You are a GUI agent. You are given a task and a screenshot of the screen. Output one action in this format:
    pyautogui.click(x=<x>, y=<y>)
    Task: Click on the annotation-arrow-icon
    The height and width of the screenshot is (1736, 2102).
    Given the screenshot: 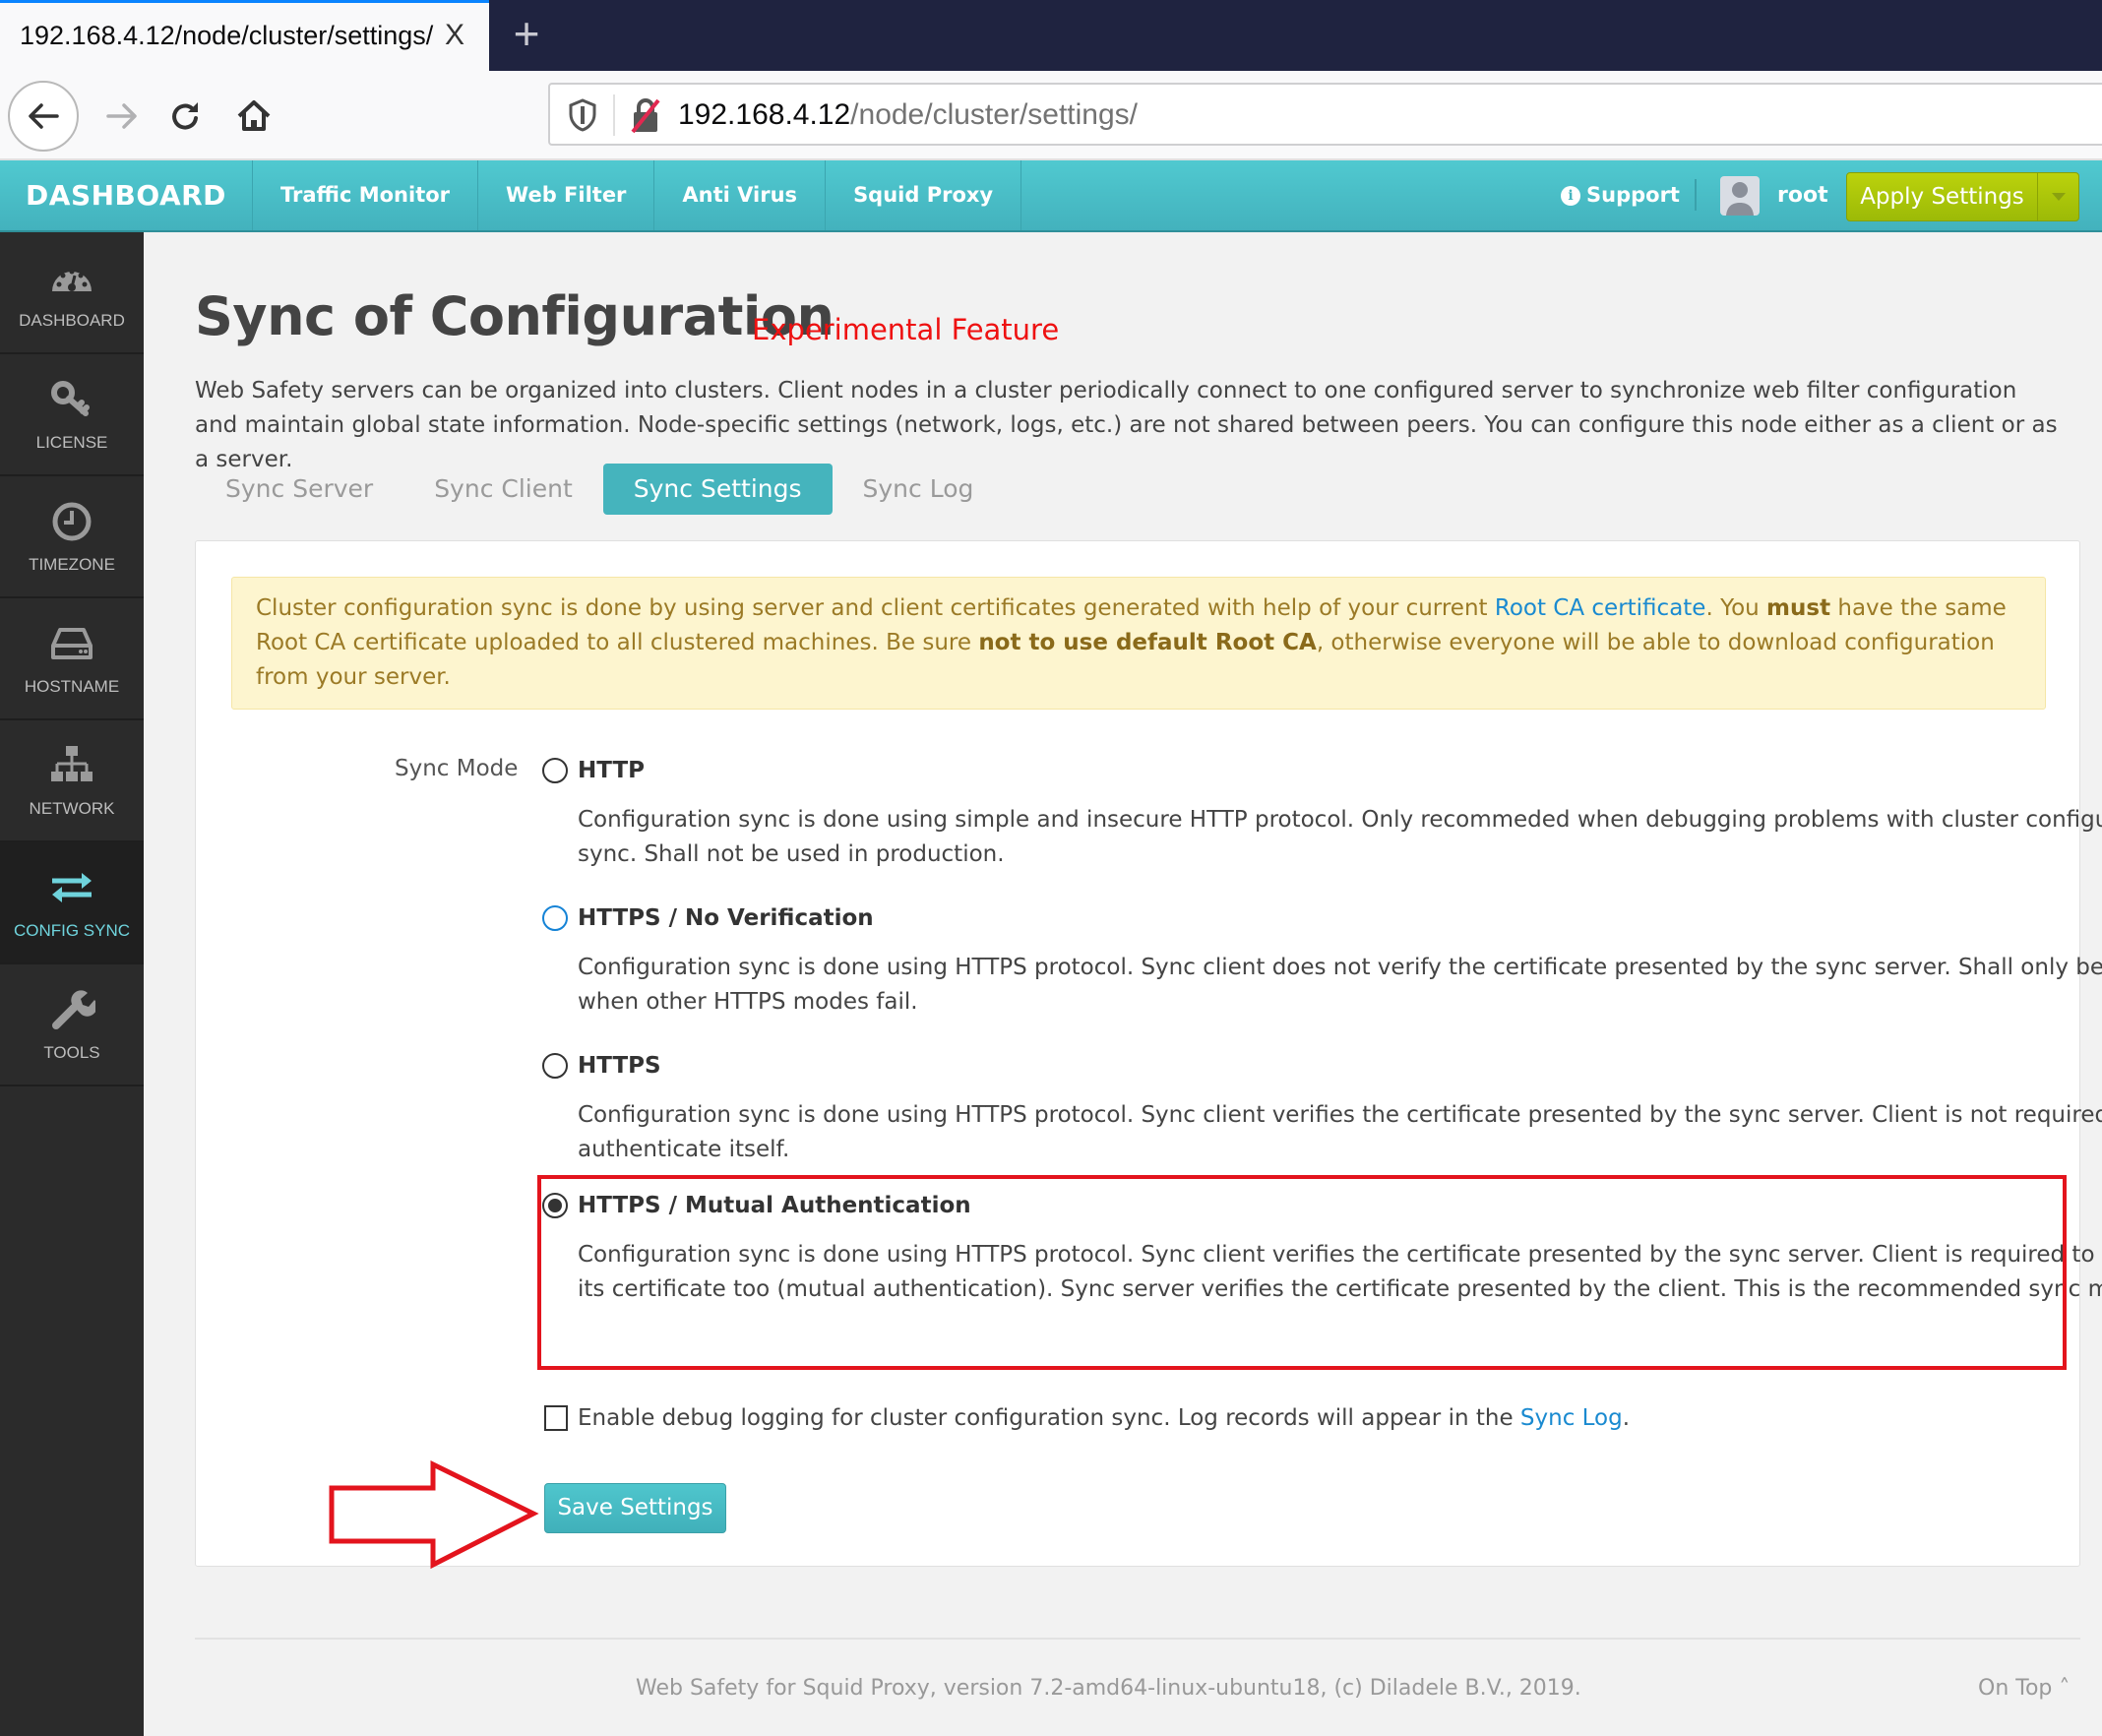 What is the action you would take?
    pyautogui.click(x=434, y=1515)
    